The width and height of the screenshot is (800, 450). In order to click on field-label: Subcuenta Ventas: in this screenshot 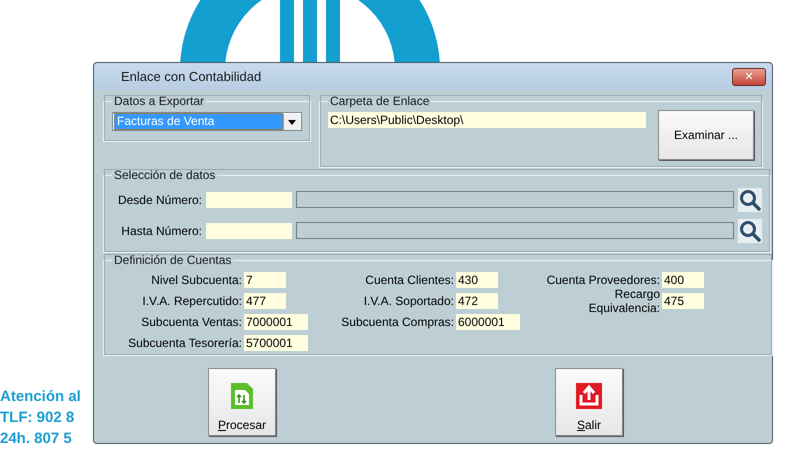, I will do `click(191, 321)`.